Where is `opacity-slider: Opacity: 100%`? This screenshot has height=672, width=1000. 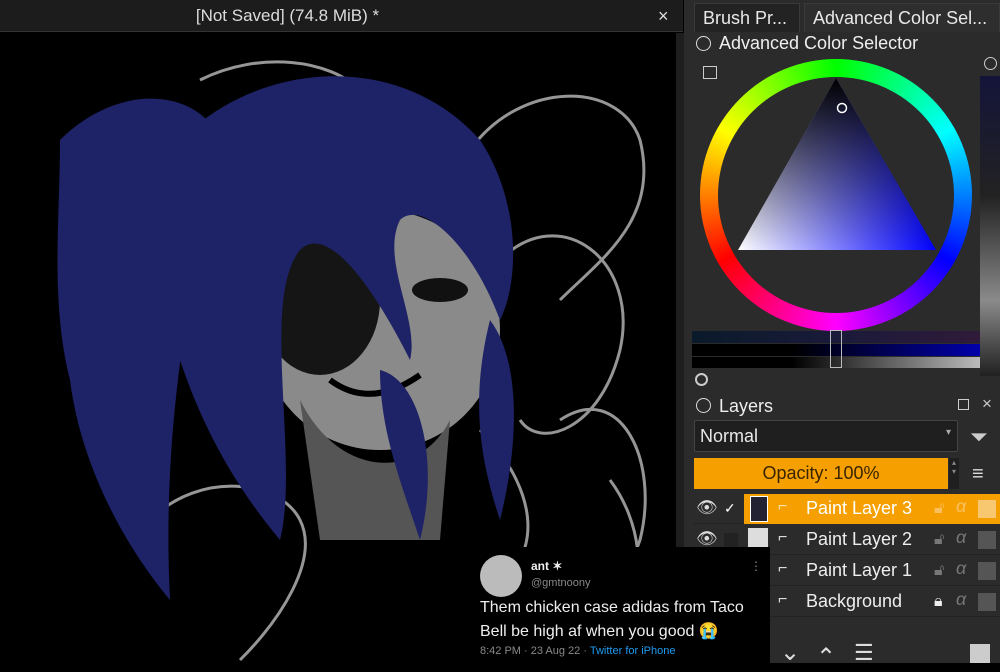 opacity-slider: Opacity: 100% is located at coordinates (821, 473).